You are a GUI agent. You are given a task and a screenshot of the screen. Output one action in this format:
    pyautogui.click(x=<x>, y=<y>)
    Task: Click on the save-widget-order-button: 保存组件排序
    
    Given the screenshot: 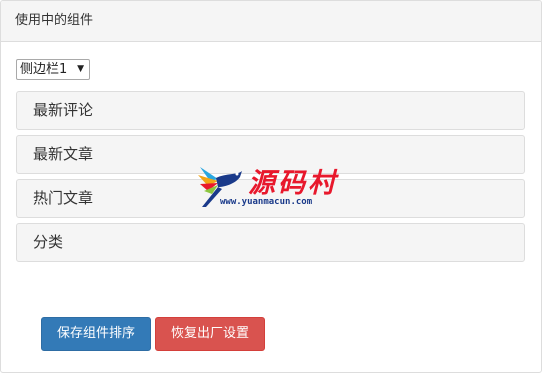 What is the action you would take?
    pyautogui.click(x=96, y=334)
    